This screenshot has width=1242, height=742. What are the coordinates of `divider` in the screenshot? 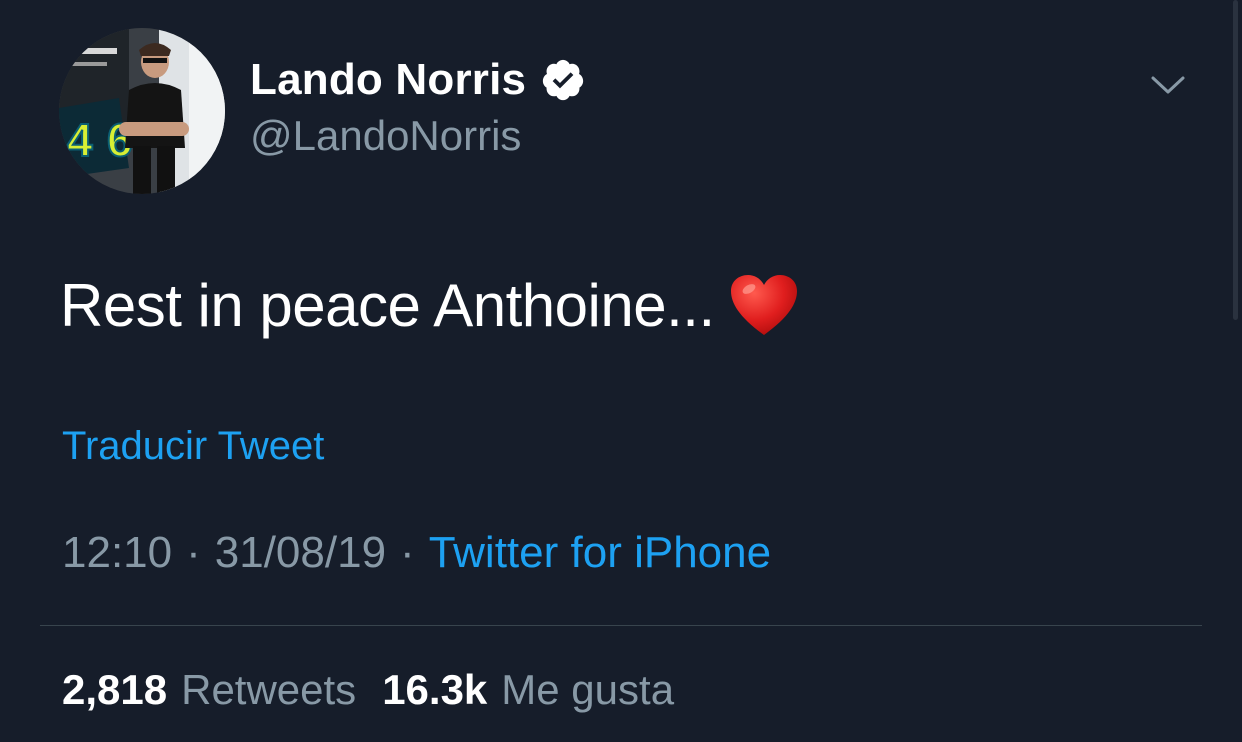 It's located at (621, 625).